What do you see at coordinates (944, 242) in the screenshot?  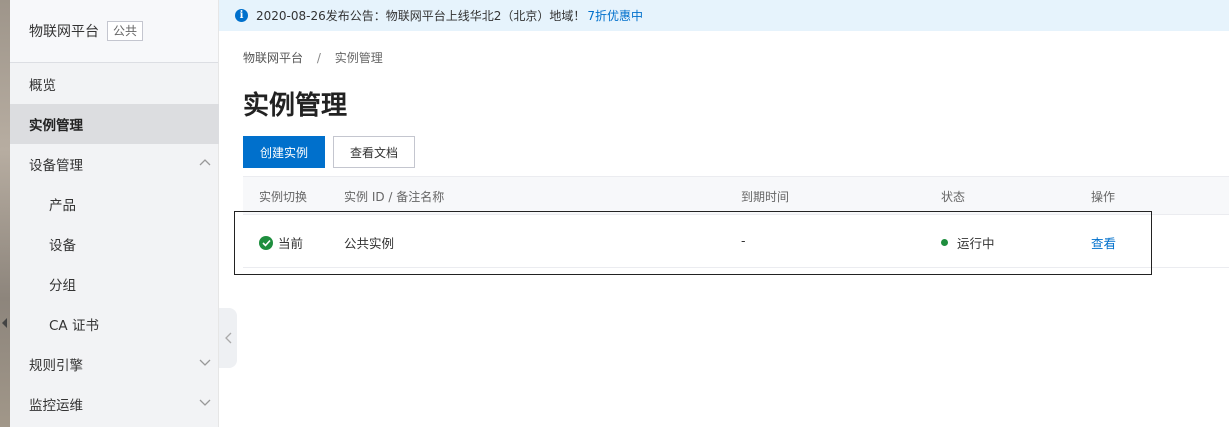 I see `status-dot-icon` at bounding box center [944, 242].